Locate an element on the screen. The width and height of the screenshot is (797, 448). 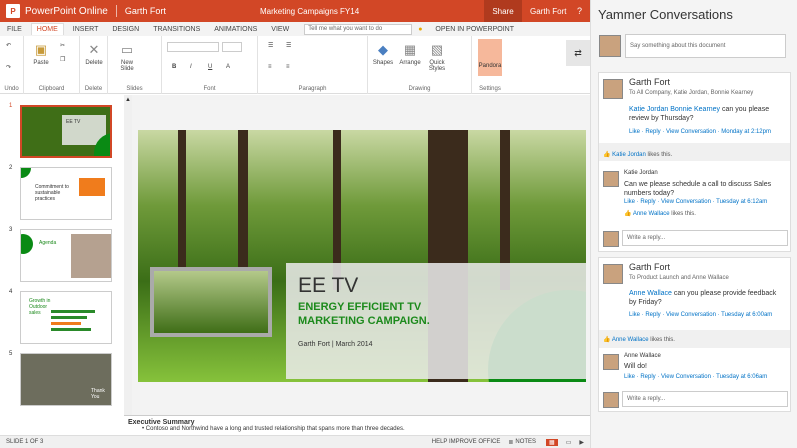
mention-link: Katie Jordan Bonnie Kearney is located at coordinates (674, 109).